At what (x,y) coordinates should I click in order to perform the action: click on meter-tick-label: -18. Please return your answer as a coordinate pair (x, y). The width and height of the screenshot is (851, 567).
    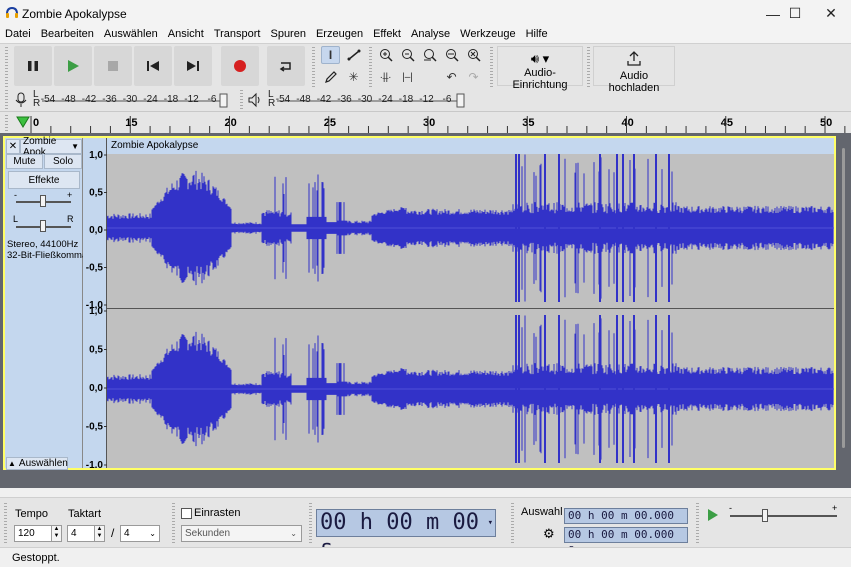
    Looking at the image, I should click on (171, 99).